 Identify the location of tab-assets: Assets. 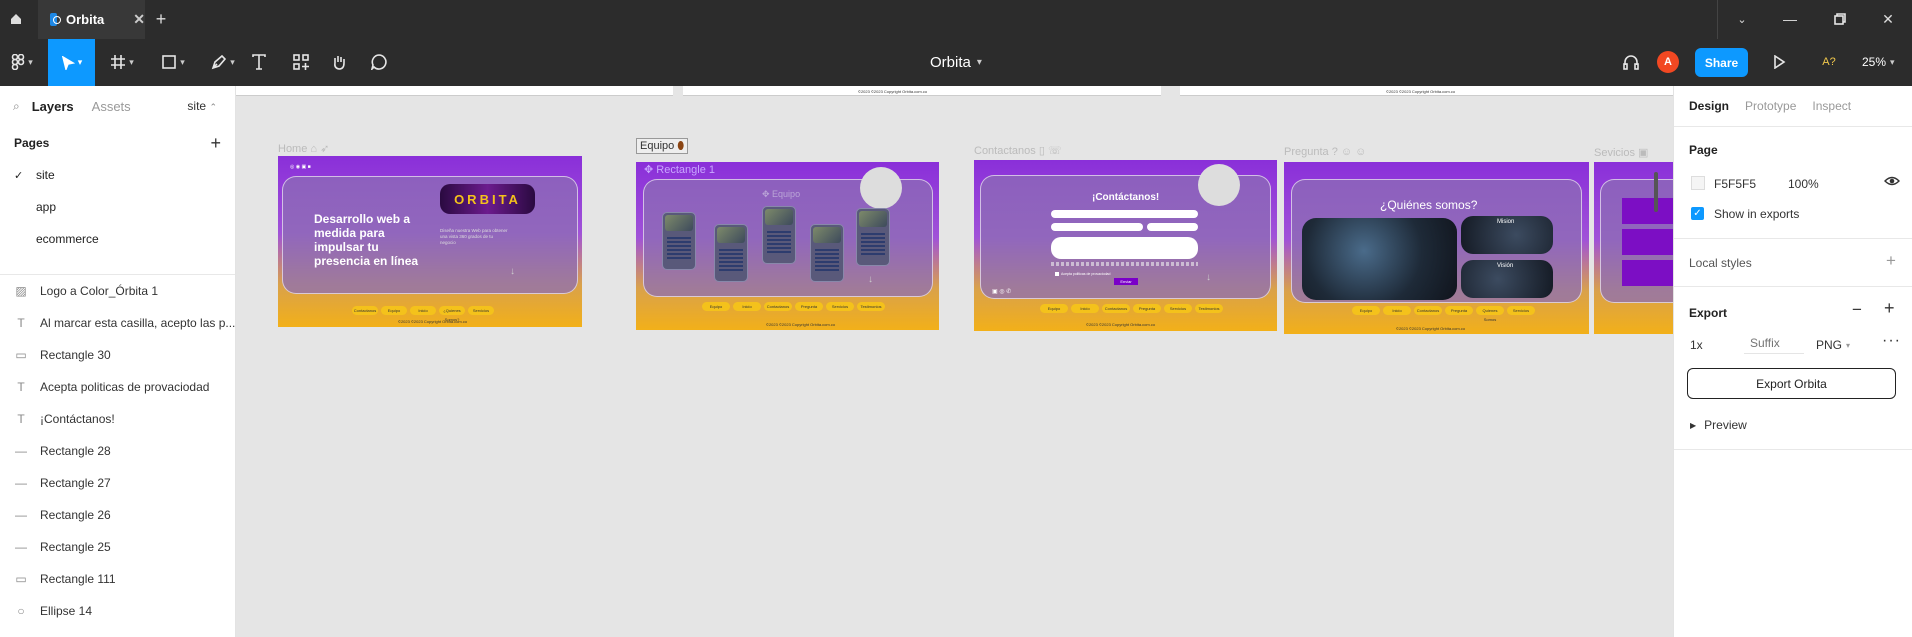
(111, 106).